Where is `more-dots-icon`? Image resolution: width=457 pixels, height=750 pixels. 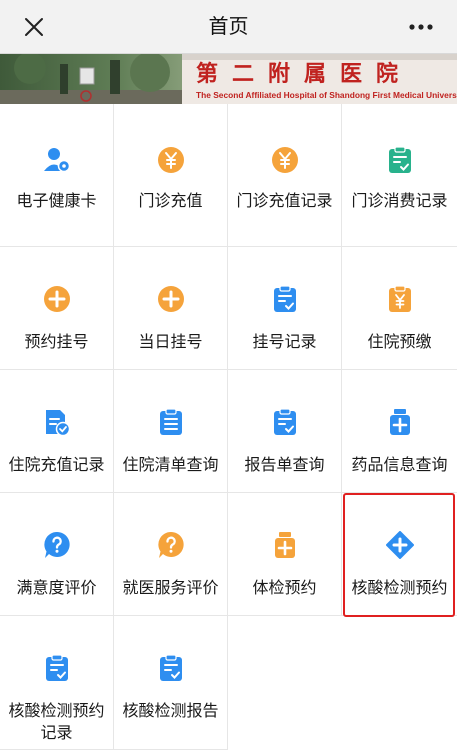
more-dots-icon is located at coordinates (421, 27).